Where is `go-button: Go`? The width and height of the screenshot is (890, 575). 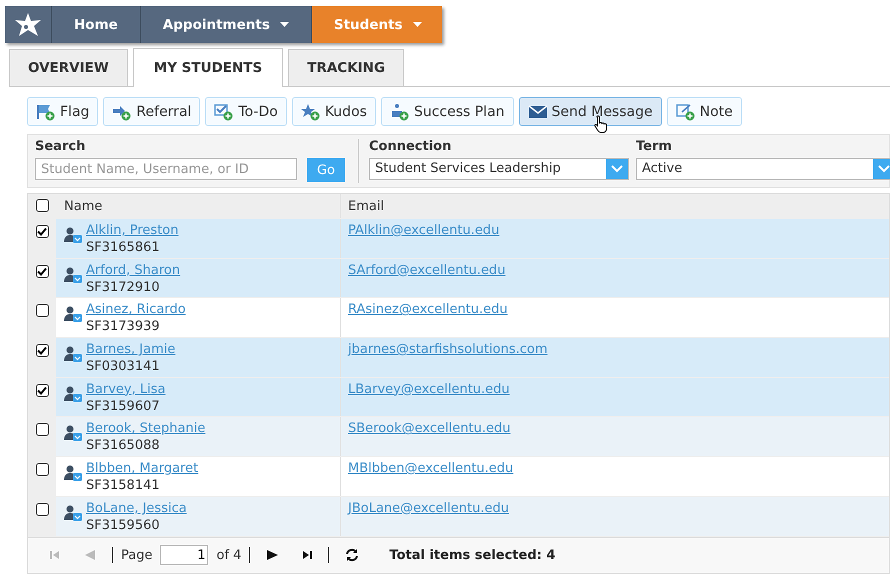 go-button: Go is located at coordinates (326, 170).